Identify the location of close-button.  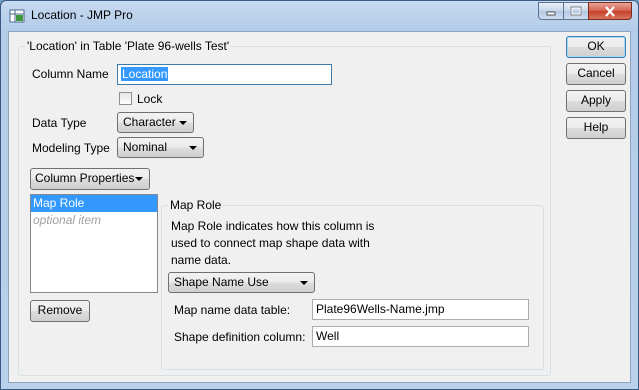
(610, 11).